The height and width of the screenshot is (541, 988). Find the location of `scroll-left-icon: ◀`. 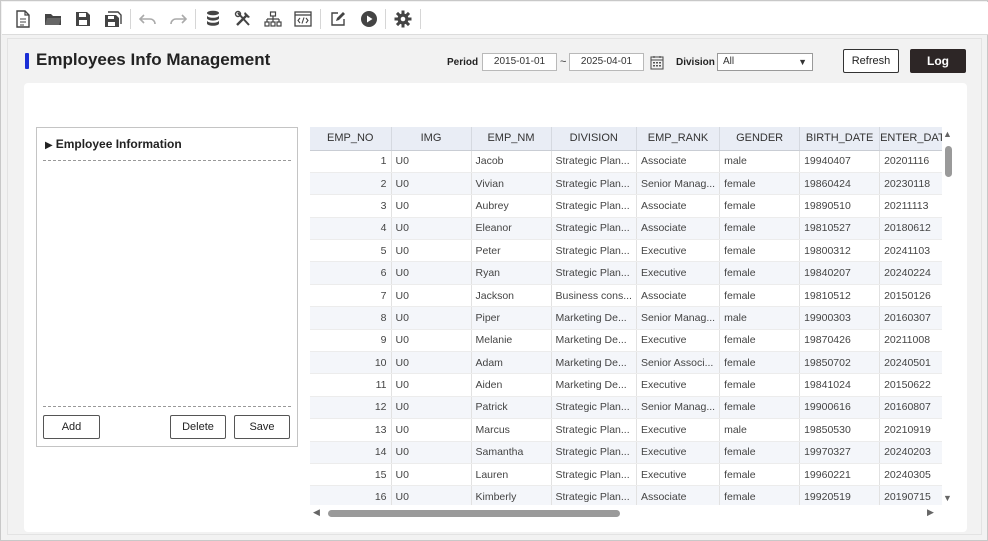

scroll-left-icon: ◀ is located at coordinates (316, 512).